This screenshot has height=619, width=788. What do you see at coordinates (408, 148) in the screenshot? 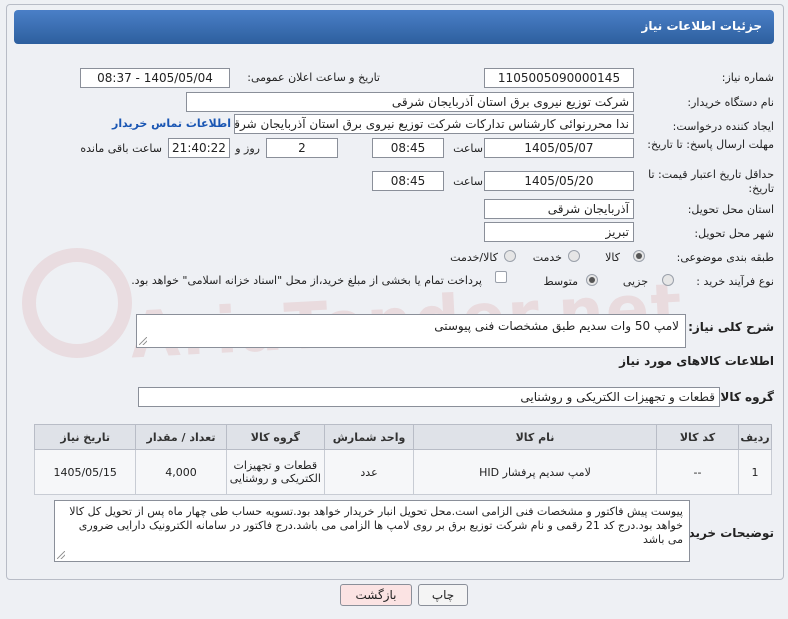
I see `deadline-time-field: 08:45` at bounding box center [408, 148].